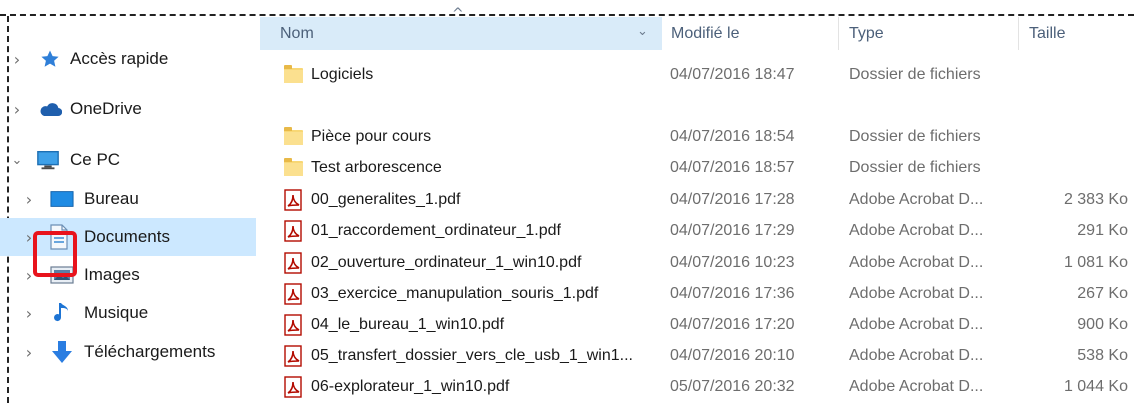 The image size is (1134, 403). What do you see at coordinates (455, 293) in the screenshot?
I see `file-name: 03_exercice_manupulation_souris_1.pdf` at bounding box center [455, 293].